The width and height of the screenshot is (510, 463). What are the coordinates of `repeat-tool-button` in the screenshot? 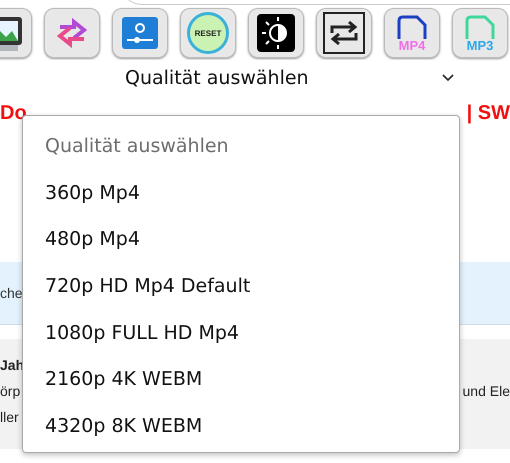 It's located at (344, 33).